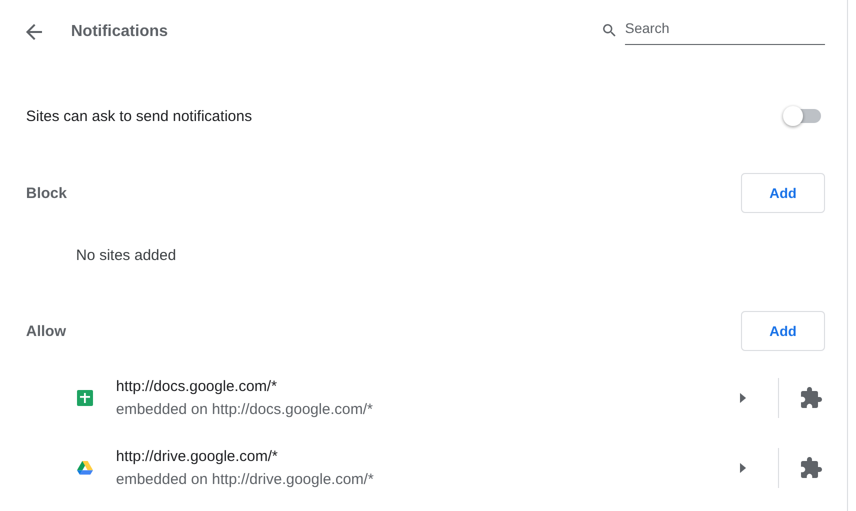  Describe the element at coordinates (139, 116) in the screenshot. I see `setting-label: Sites can ask to send notifications` at that location.